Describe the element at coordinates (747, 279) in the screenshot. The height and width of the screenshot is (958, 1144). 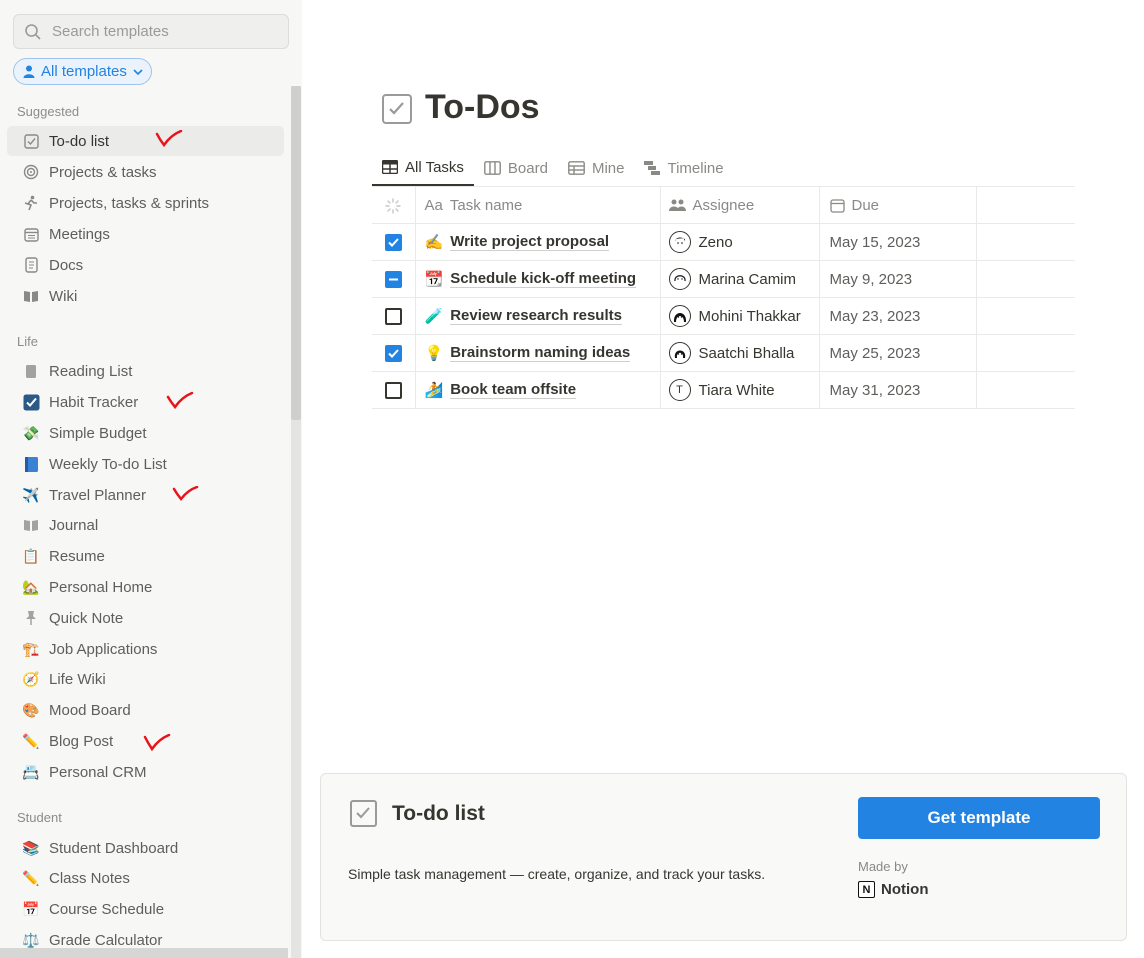
I see `assignee-name: Marina Camim` at that location.